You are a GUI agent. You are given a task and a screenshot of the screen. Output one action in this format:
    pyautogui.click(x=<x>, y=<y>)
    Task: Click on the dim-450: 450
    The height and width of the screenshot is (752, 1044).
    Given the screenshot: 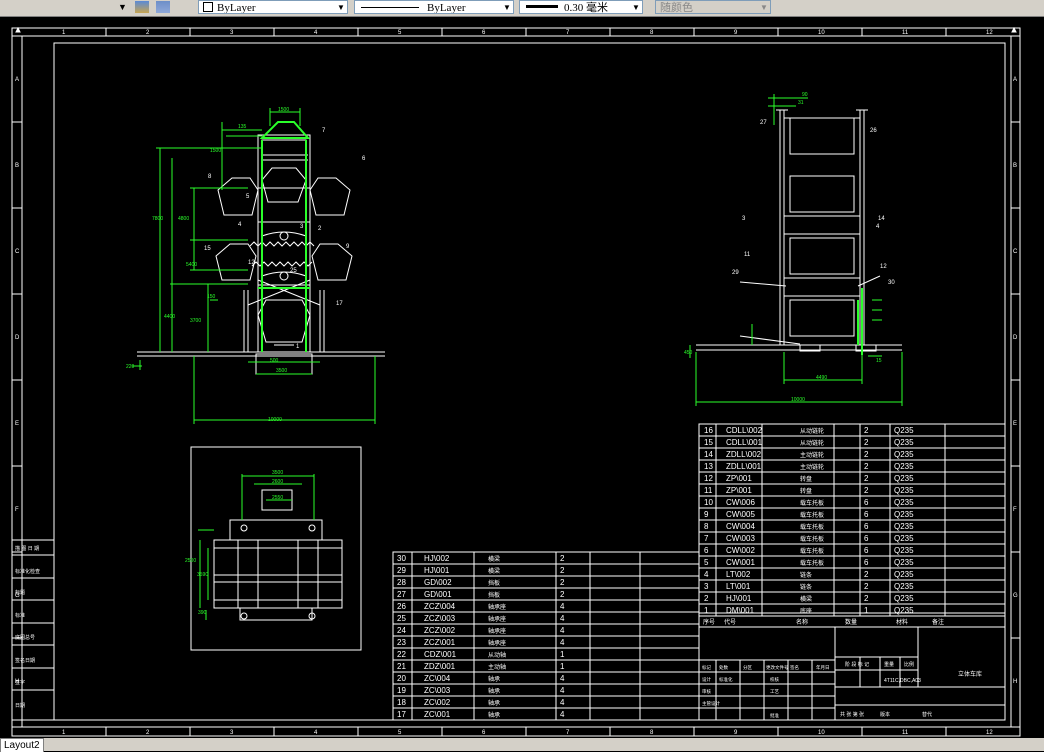 What is the action you would take?
    pyautogui.click(x=688, y=353)
    